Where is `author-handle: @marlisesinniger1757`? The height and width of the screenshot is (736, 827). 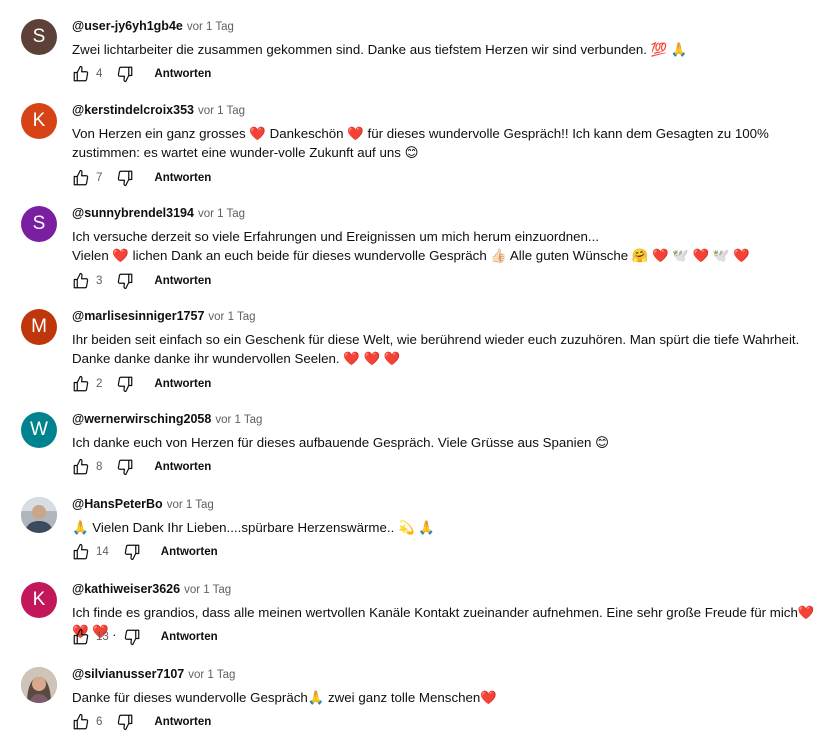
author-handle: @marlisesinniger1757 is located at coordinates (138, 316).